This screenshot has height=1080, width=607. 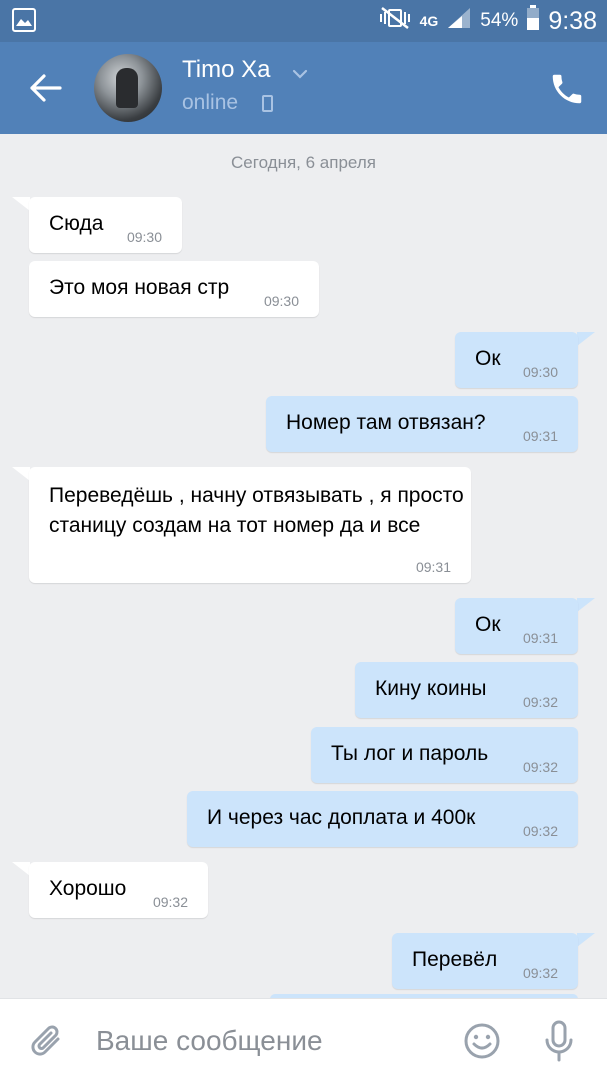 I want to click on message-incoming: Это моя новая стр 09:30, so click(x=174, y=289).